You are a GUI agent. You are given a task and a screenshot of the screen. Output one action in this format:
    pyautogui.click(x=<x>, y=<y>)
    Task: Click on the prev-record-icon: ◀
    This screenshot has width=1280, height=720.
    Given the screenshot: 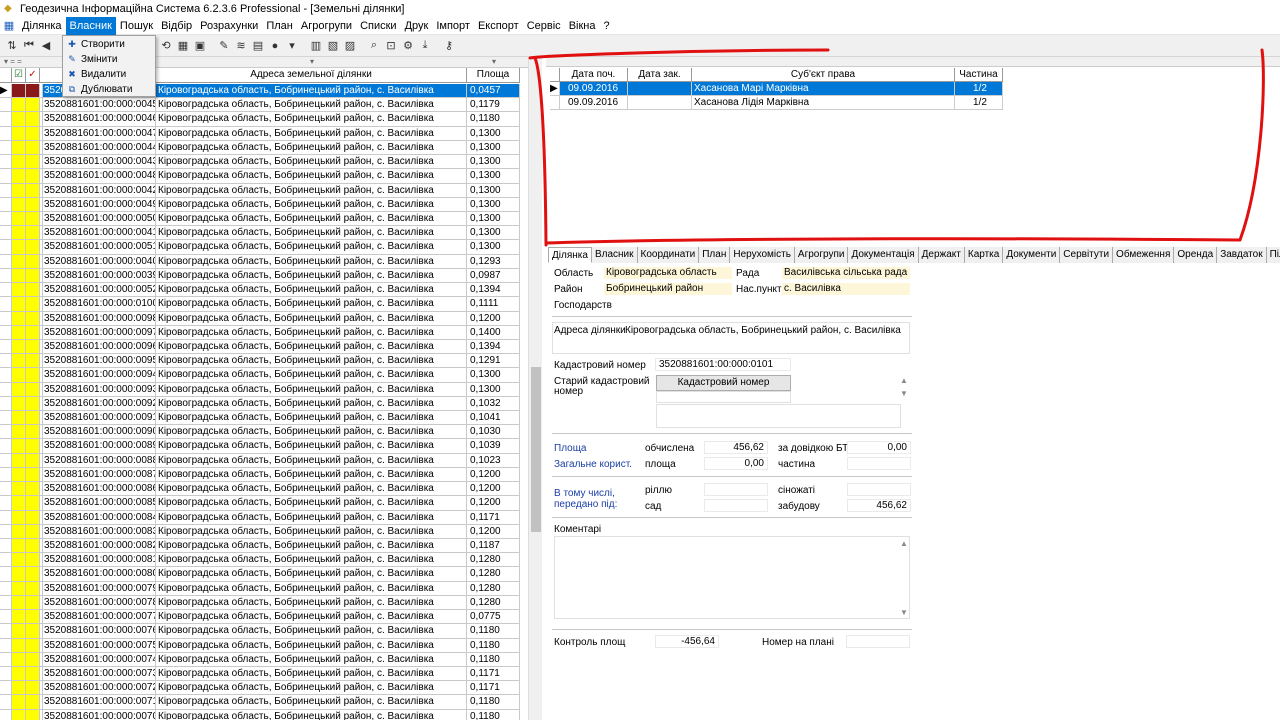 What is the action you would take?
    pyautogui.click(x=46, y=46)
    